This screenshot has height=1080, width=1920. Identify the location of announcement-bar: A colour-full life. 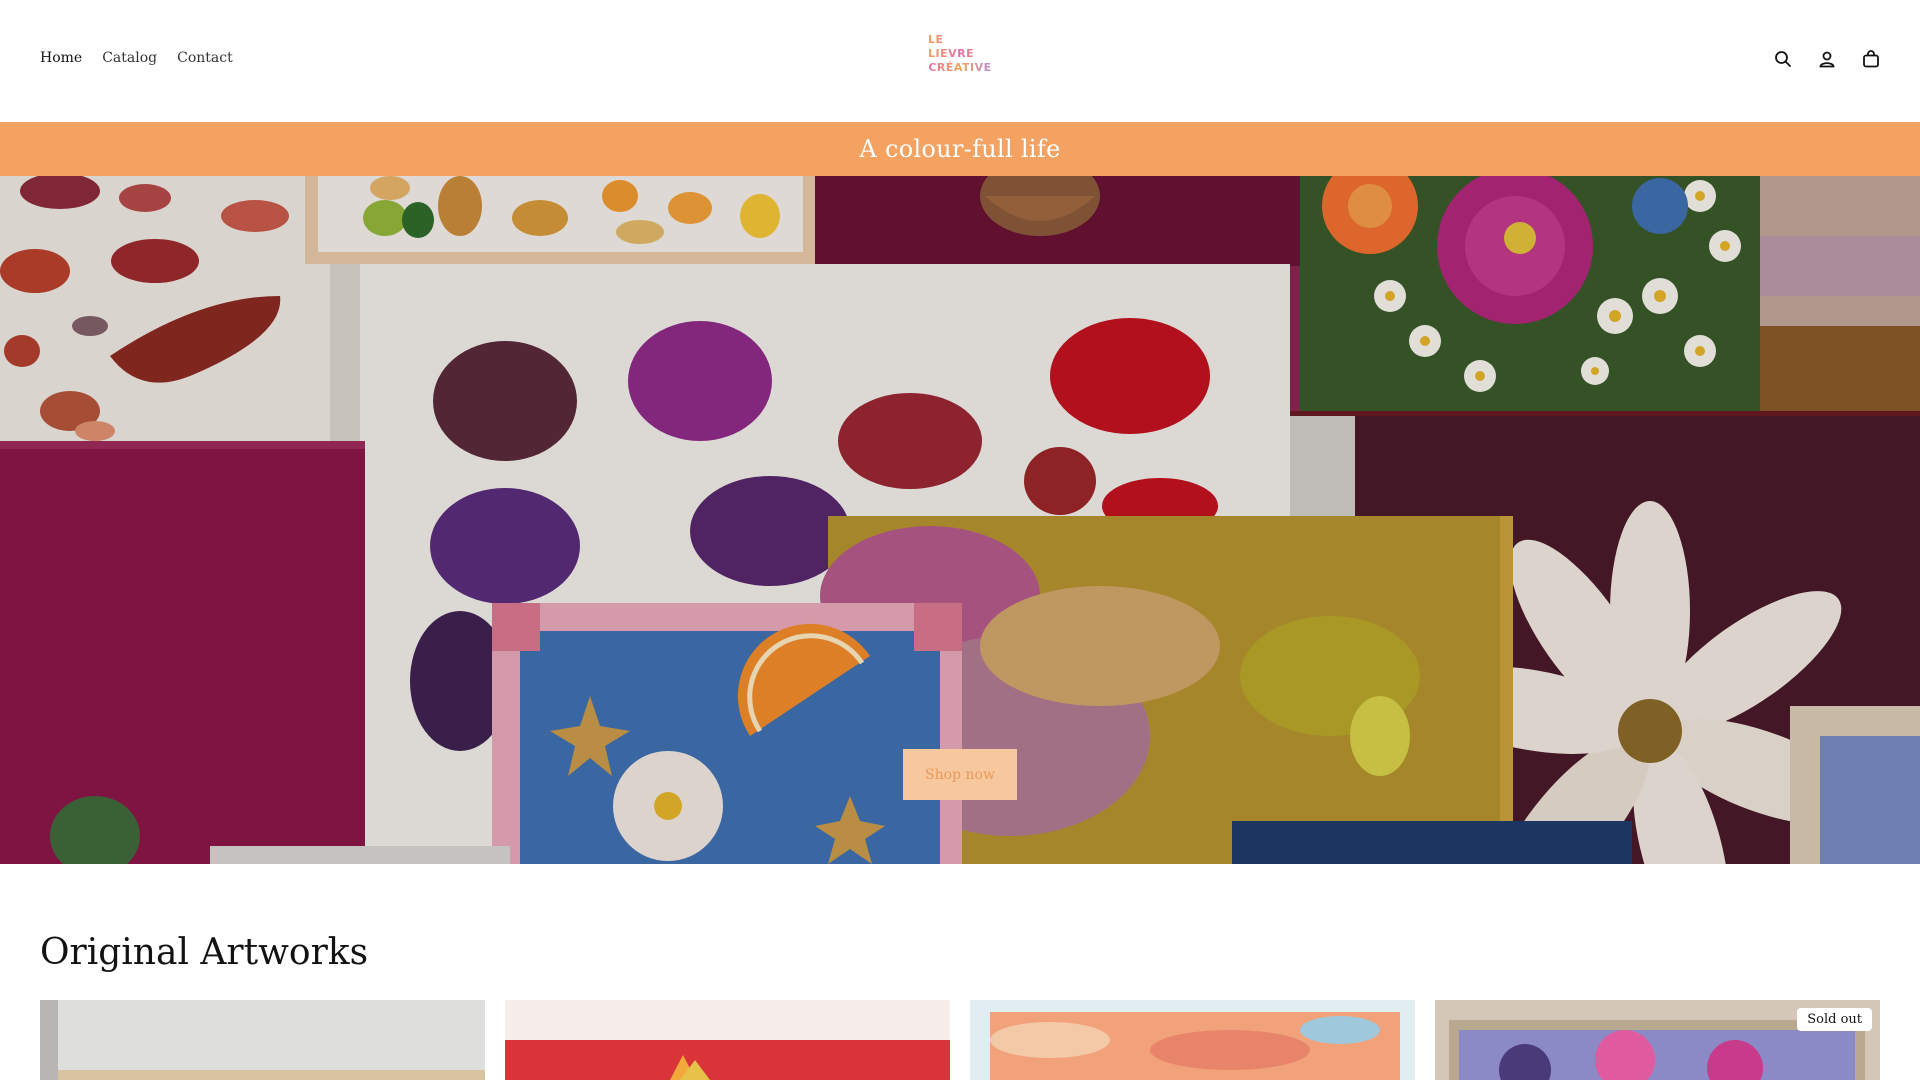
(960, 149).